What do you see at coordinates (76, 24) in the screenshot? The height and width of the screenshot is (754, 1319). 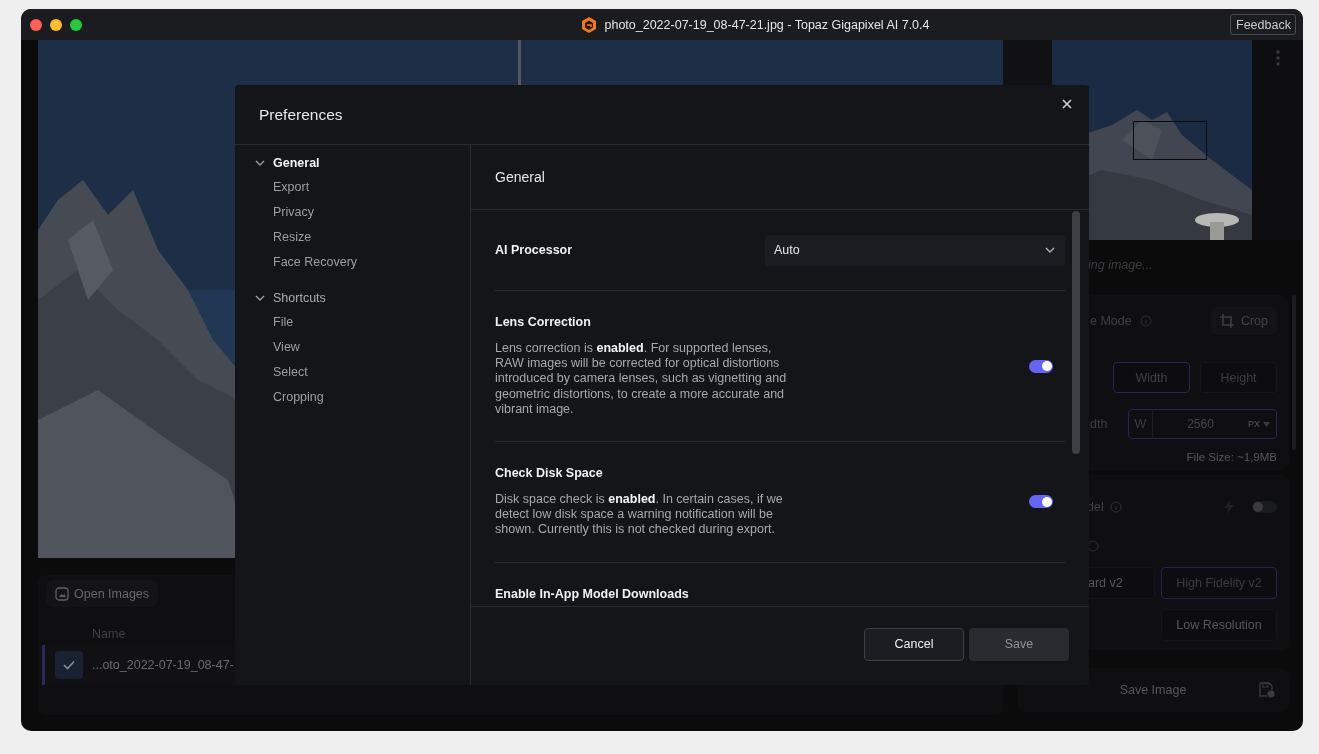 I see `zoom-light` at bounding box center [76, 24].